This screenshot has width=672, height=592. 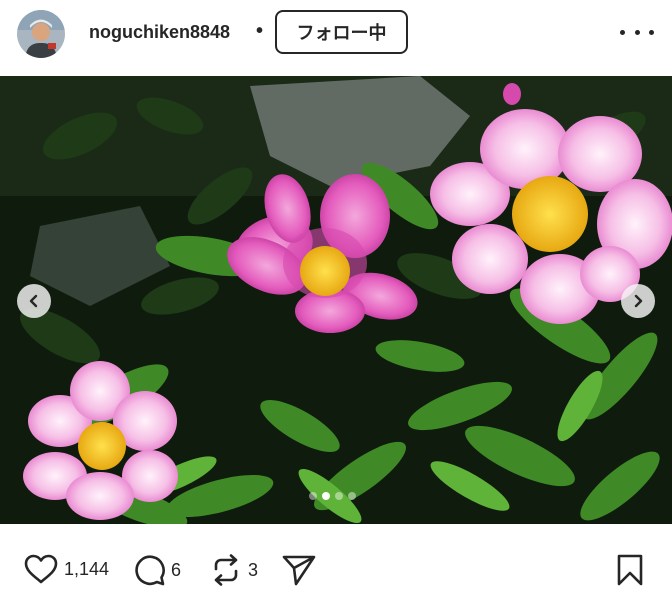 What do you see at coordinates (341, 32) in the screenshot?
I see `following-button: フォロー中` at bounding box center [341, 32].